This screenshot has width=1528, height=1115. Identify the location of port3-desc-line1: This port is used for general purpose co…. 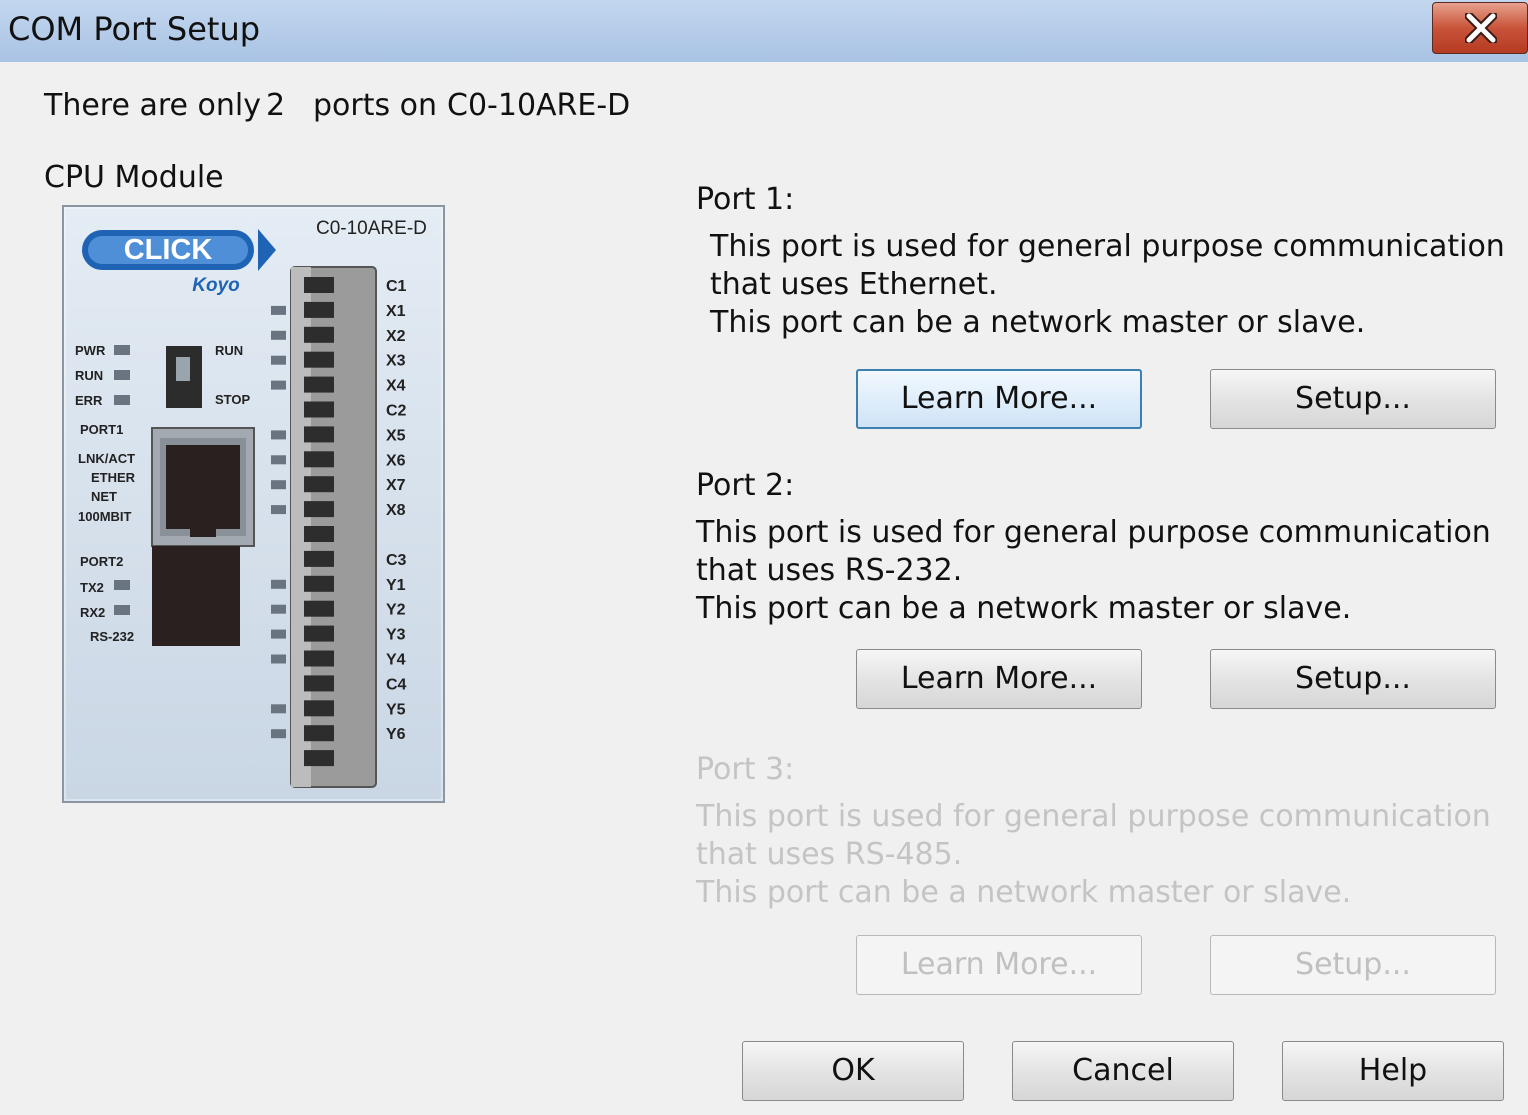
(1093, 816).